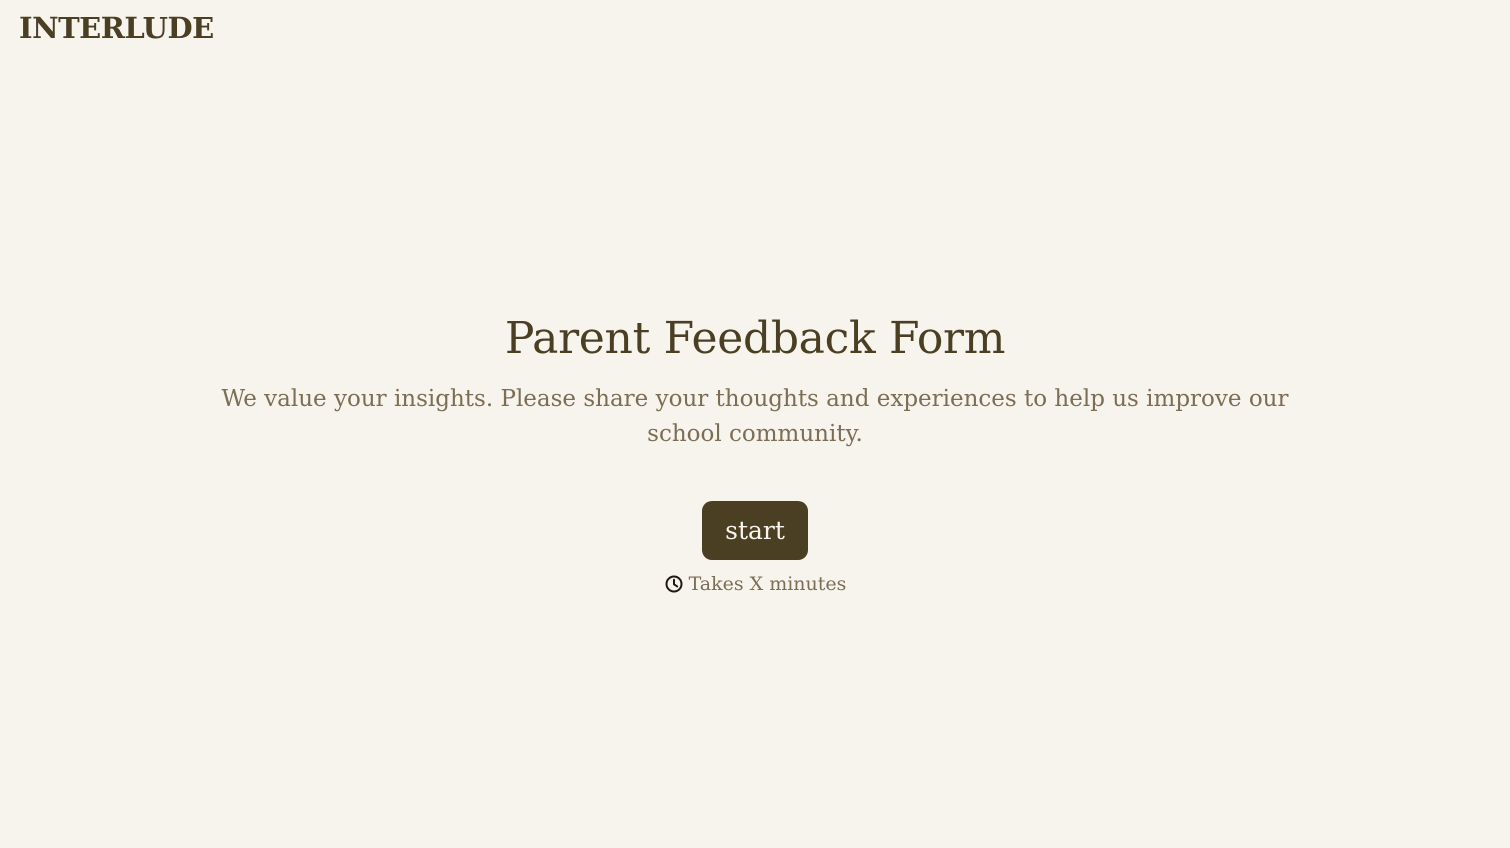 The width and height of the screenshot is (1510, 848). I want to click on clock-icon, so click(674, 584).